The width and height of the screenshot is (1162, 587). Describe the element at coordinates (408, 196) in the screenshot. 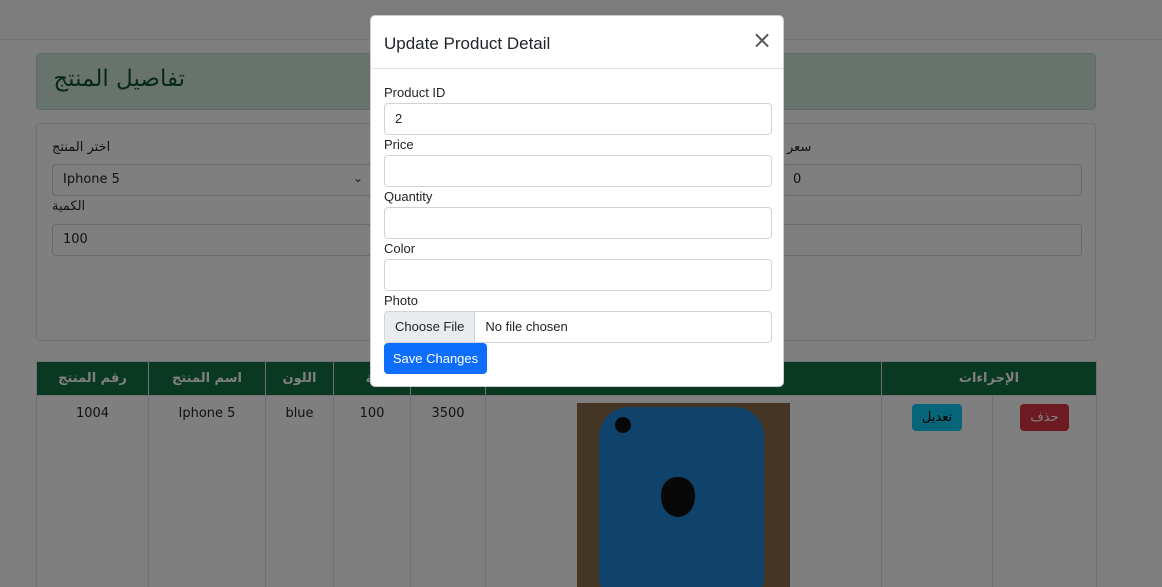

I see `quantity-label: Quantity` at that location.